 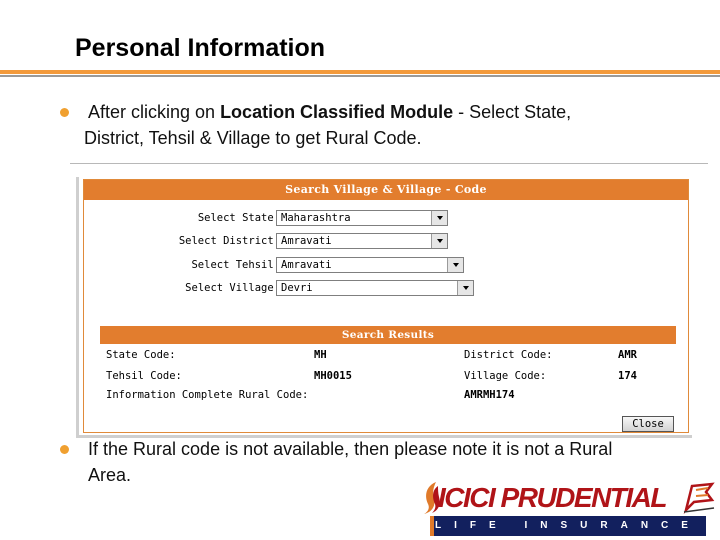 I want to click on search-panel-title: Search Village & Village - Code, so click(x=386, y=190).